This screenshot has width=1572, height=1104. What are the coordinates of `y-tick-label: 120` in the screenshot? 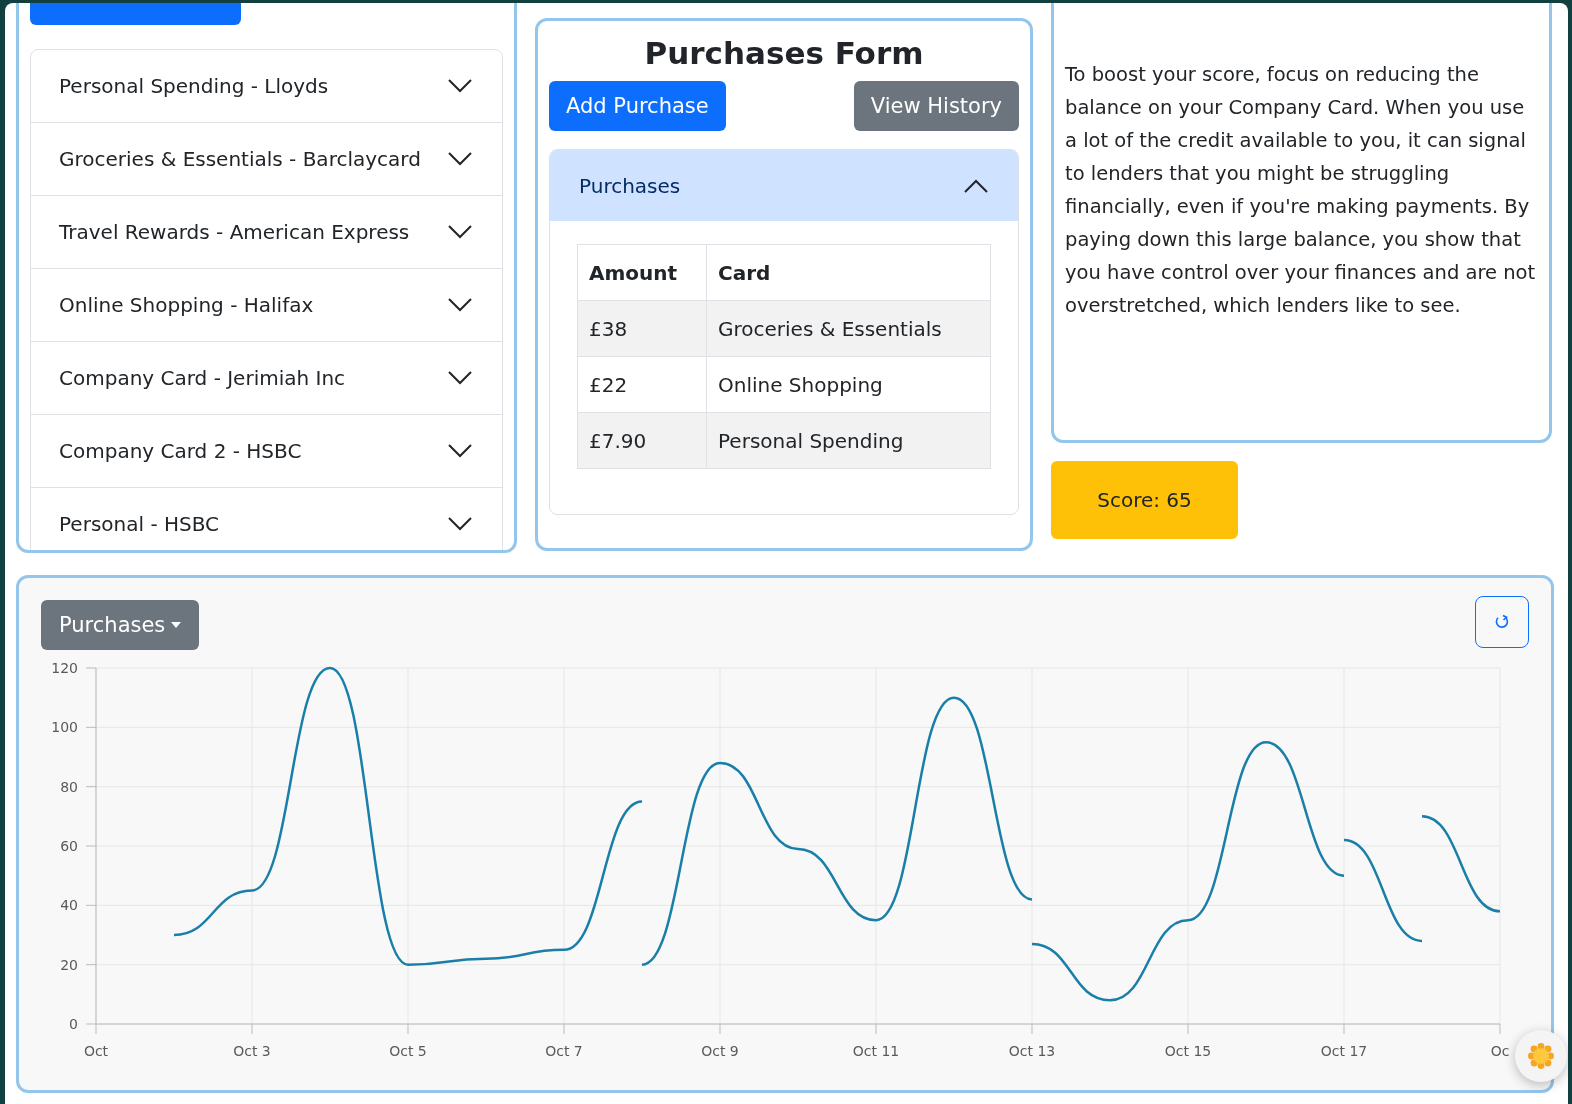 It's located at (64, 668).